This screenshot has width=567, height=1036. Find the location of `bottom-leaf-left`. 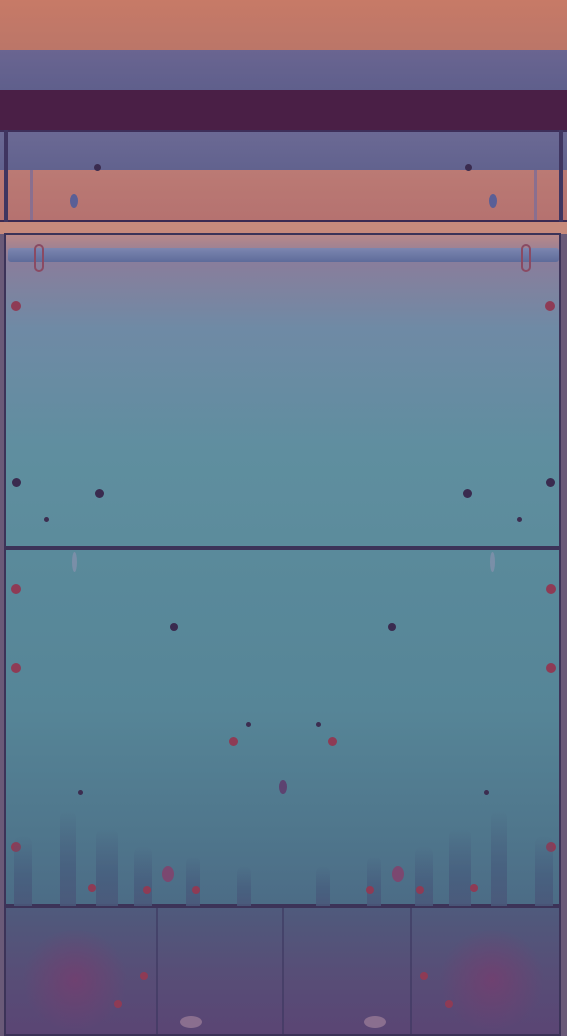

bottom-leaf-left is located at coordinates (168, 874).